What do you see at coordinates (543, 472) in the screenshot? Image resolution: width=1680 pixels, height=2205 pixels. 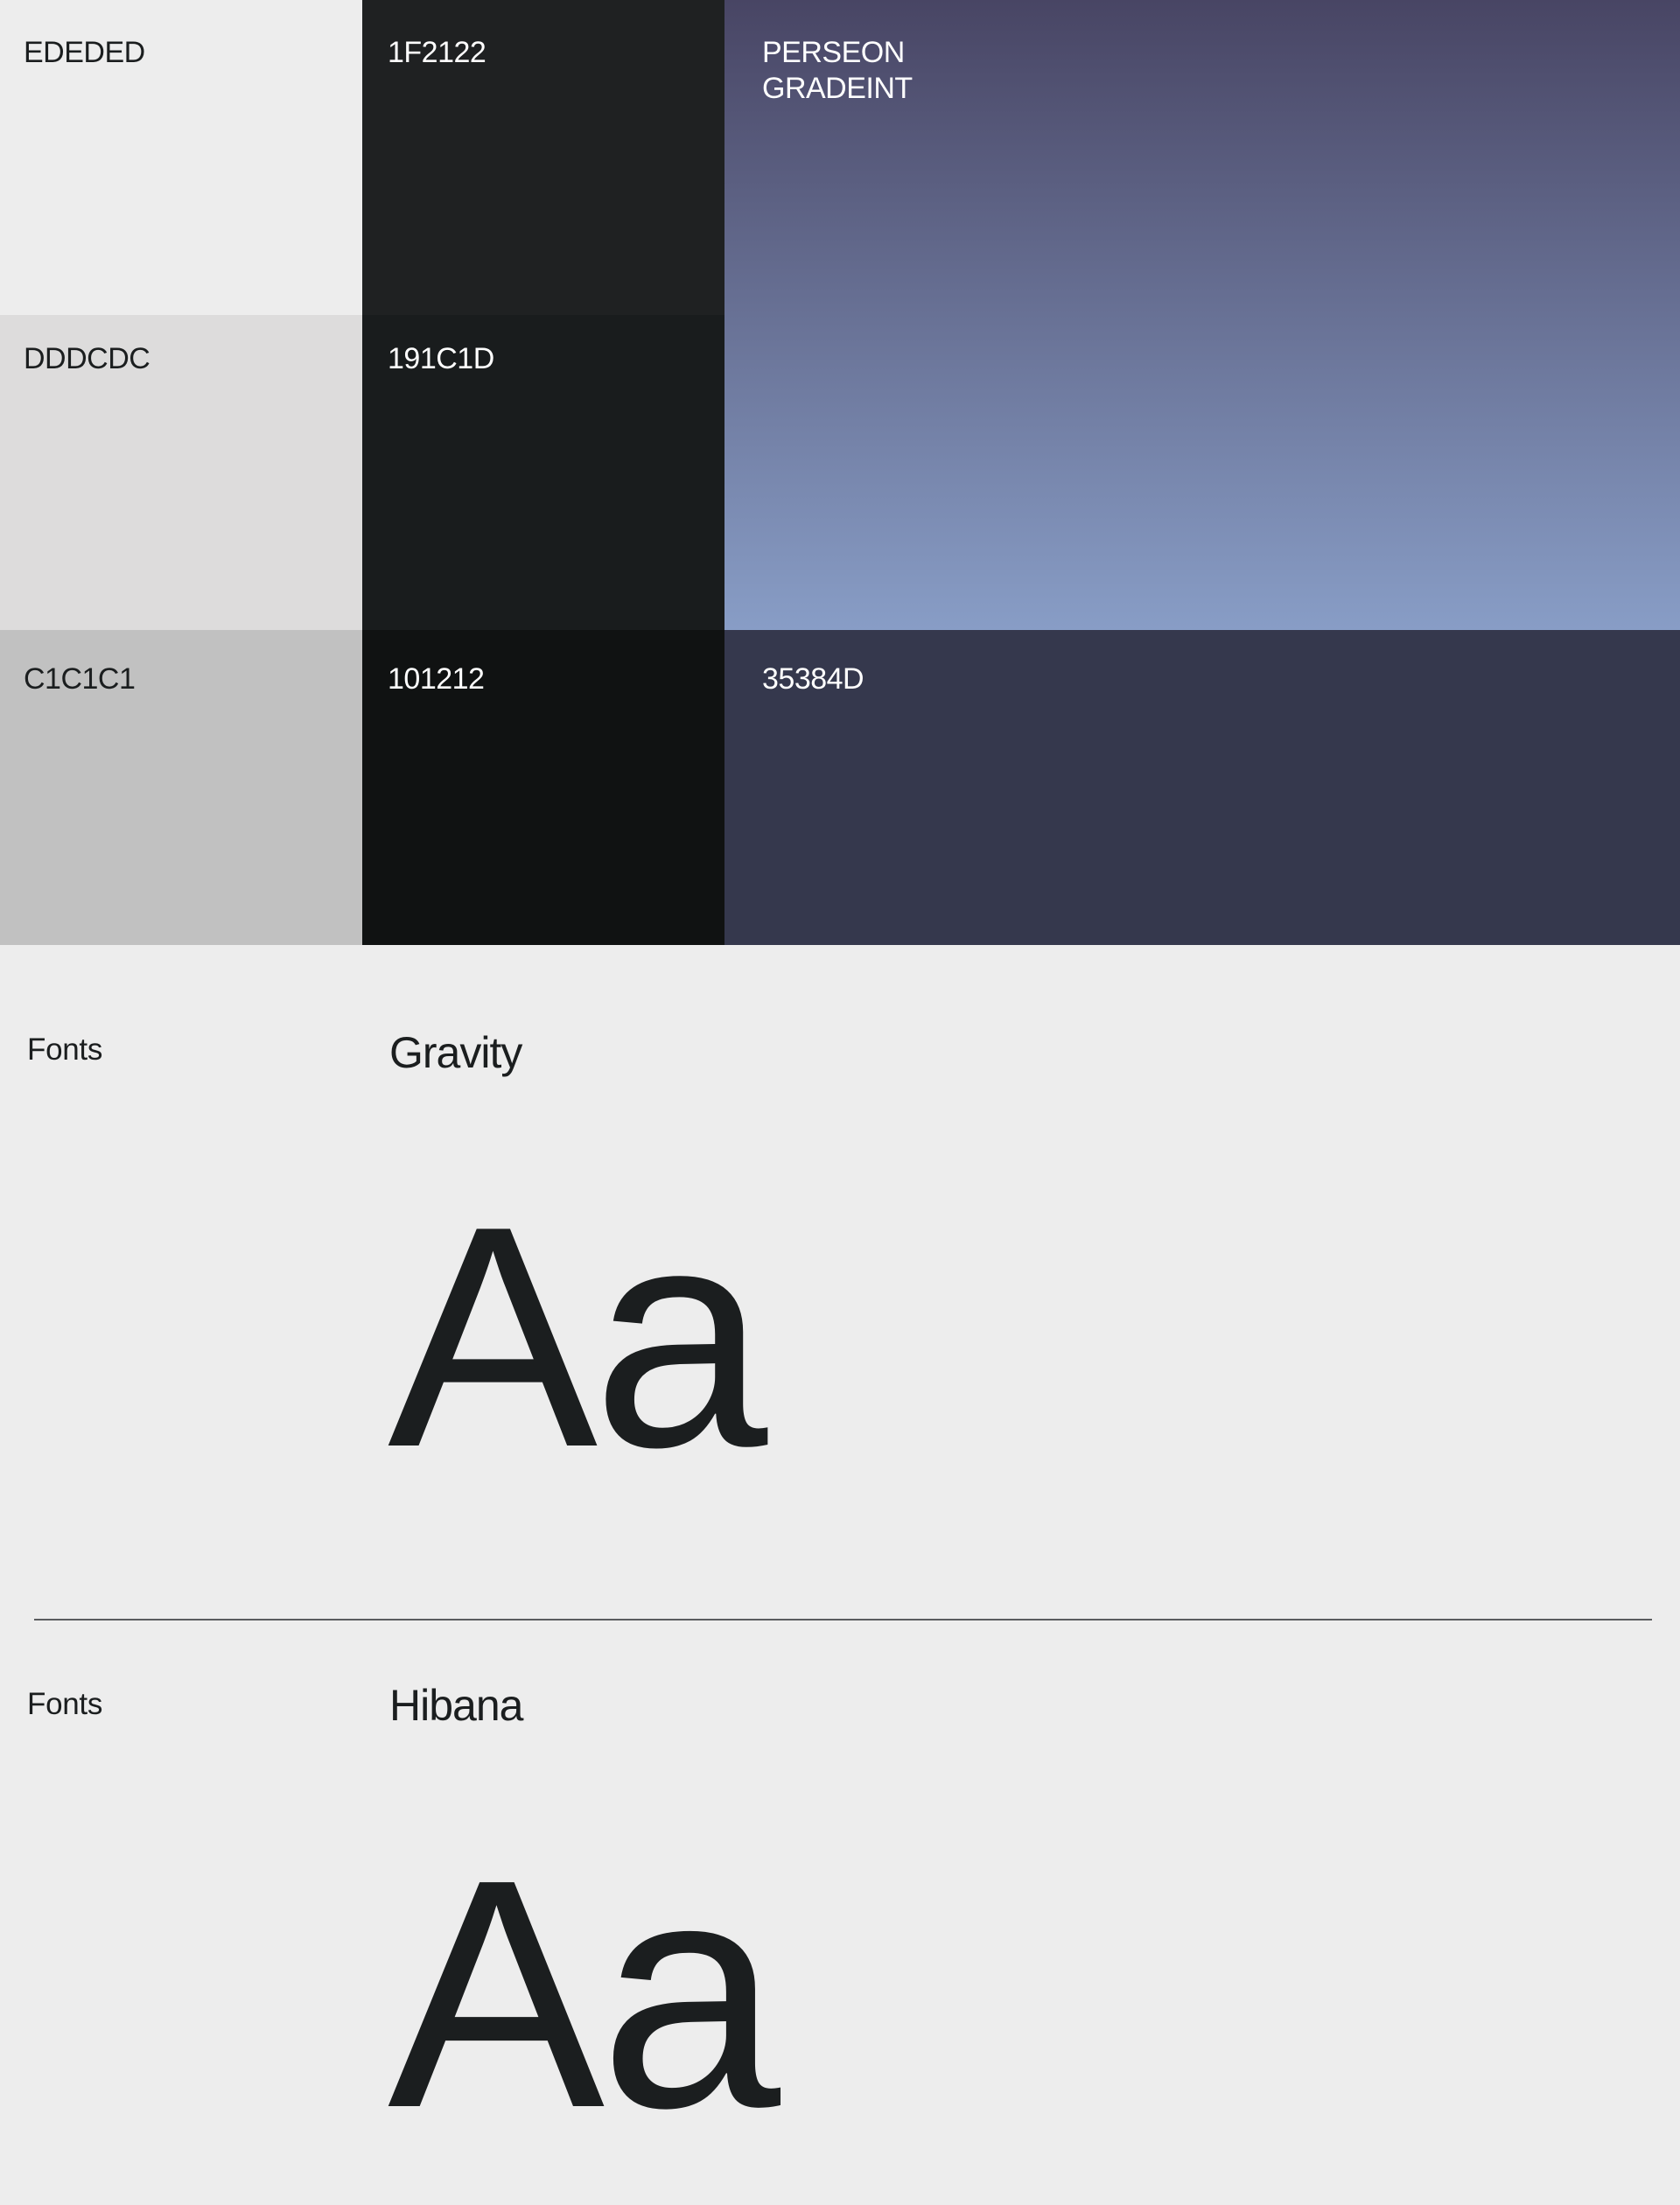 I see `swatch-191c1d: 191C1D` at bounding box center [543, 472].